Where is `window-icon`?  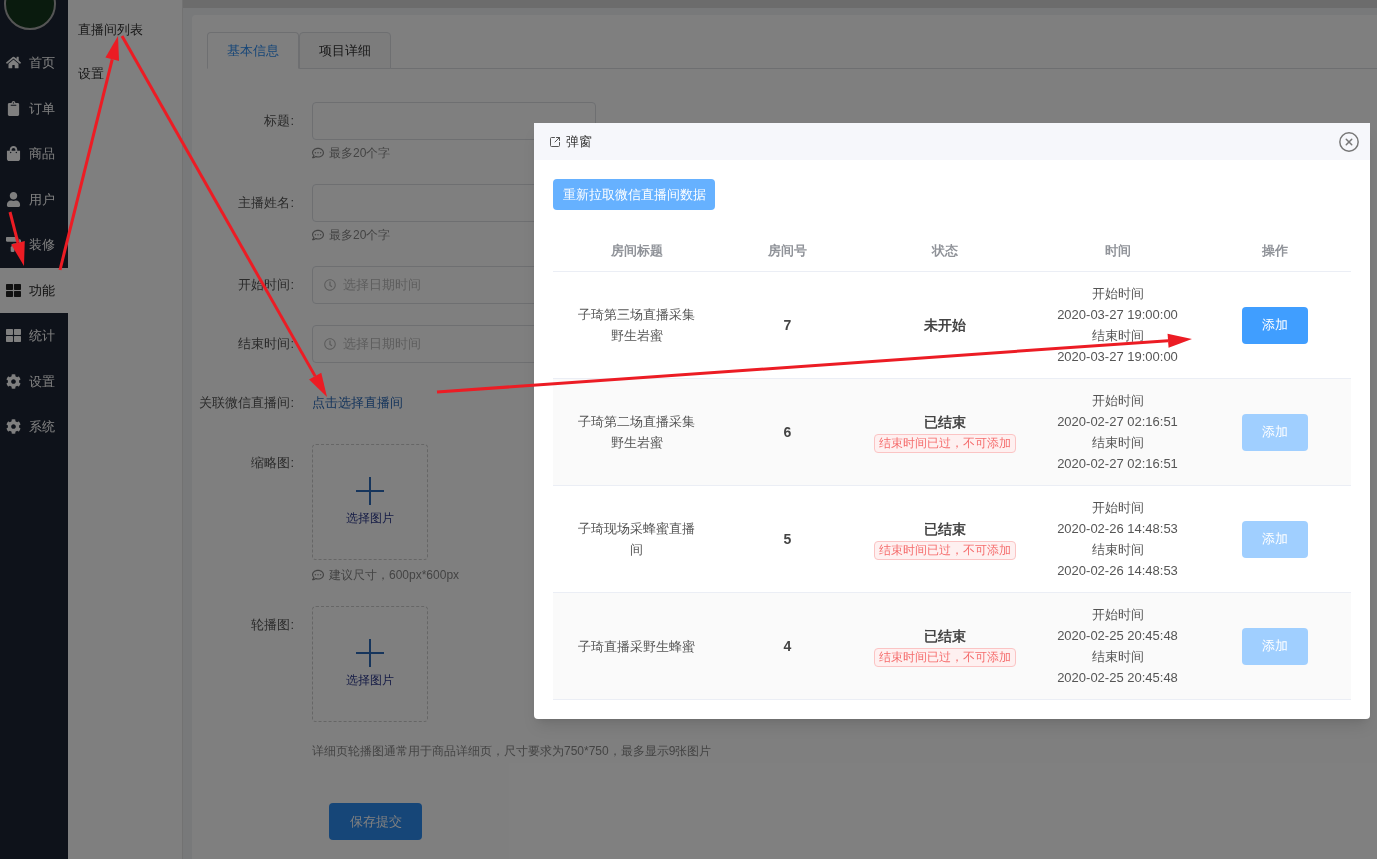
window-icon is located at coordinates (555, 141).